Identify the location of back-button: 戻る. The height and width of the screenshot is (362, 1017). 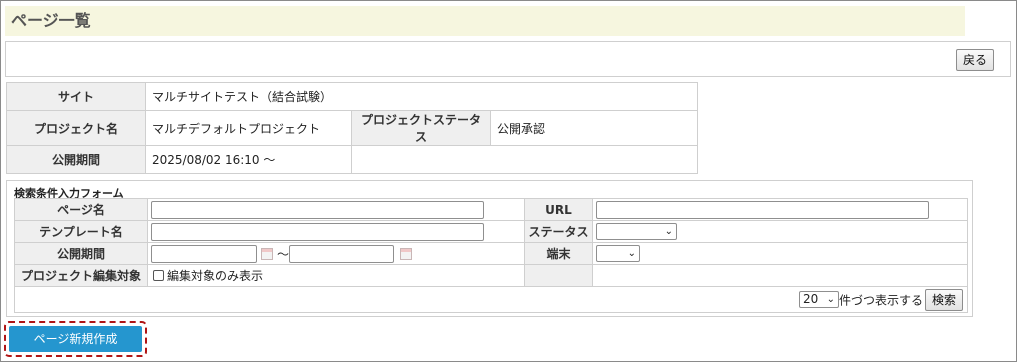
(975, 60).